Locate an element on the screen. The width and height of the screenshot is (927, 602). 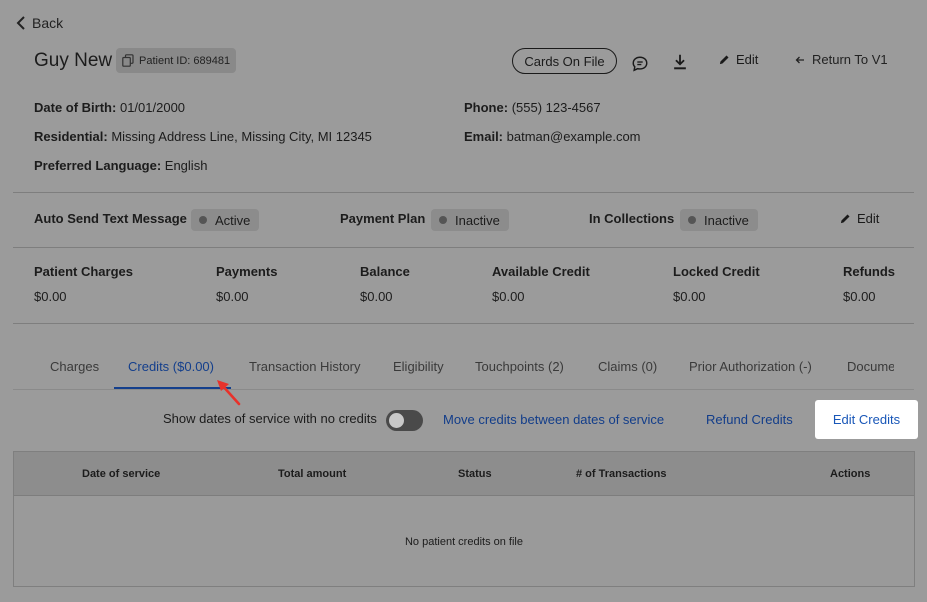
tab-prior-authorization: Prior Authorization (-) is located at coordinates (750, 366).